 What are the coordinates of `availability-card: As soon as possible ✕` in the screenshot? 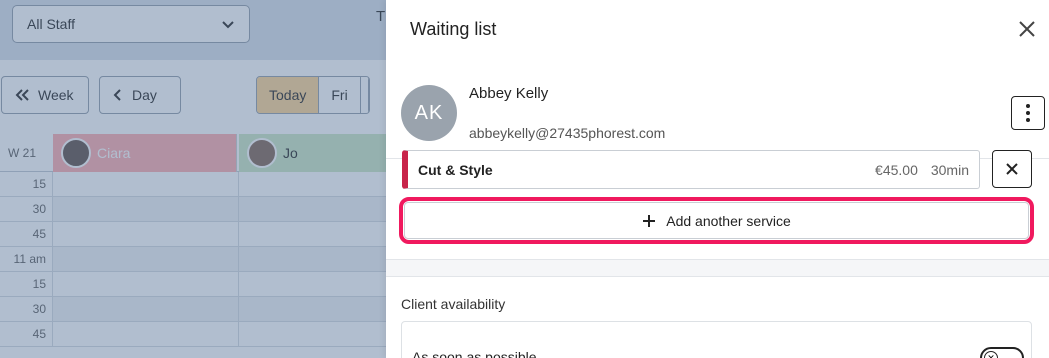 It's located at (716, 339).